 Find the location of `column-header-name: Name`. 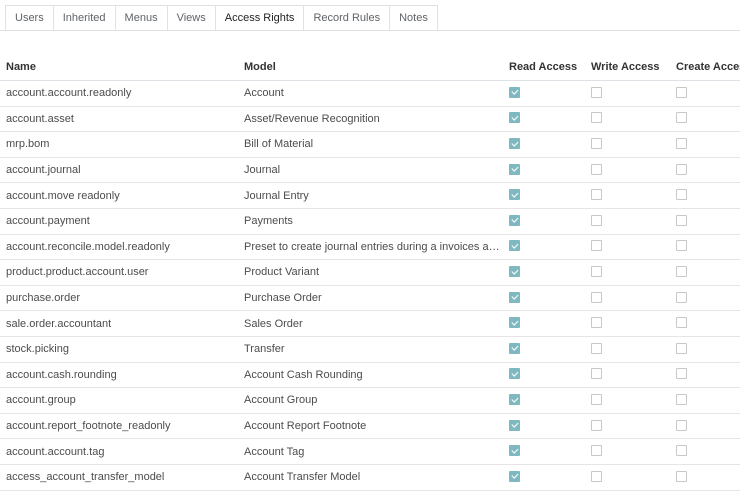

column-header-name: Name is located at coordinates (119, 67).